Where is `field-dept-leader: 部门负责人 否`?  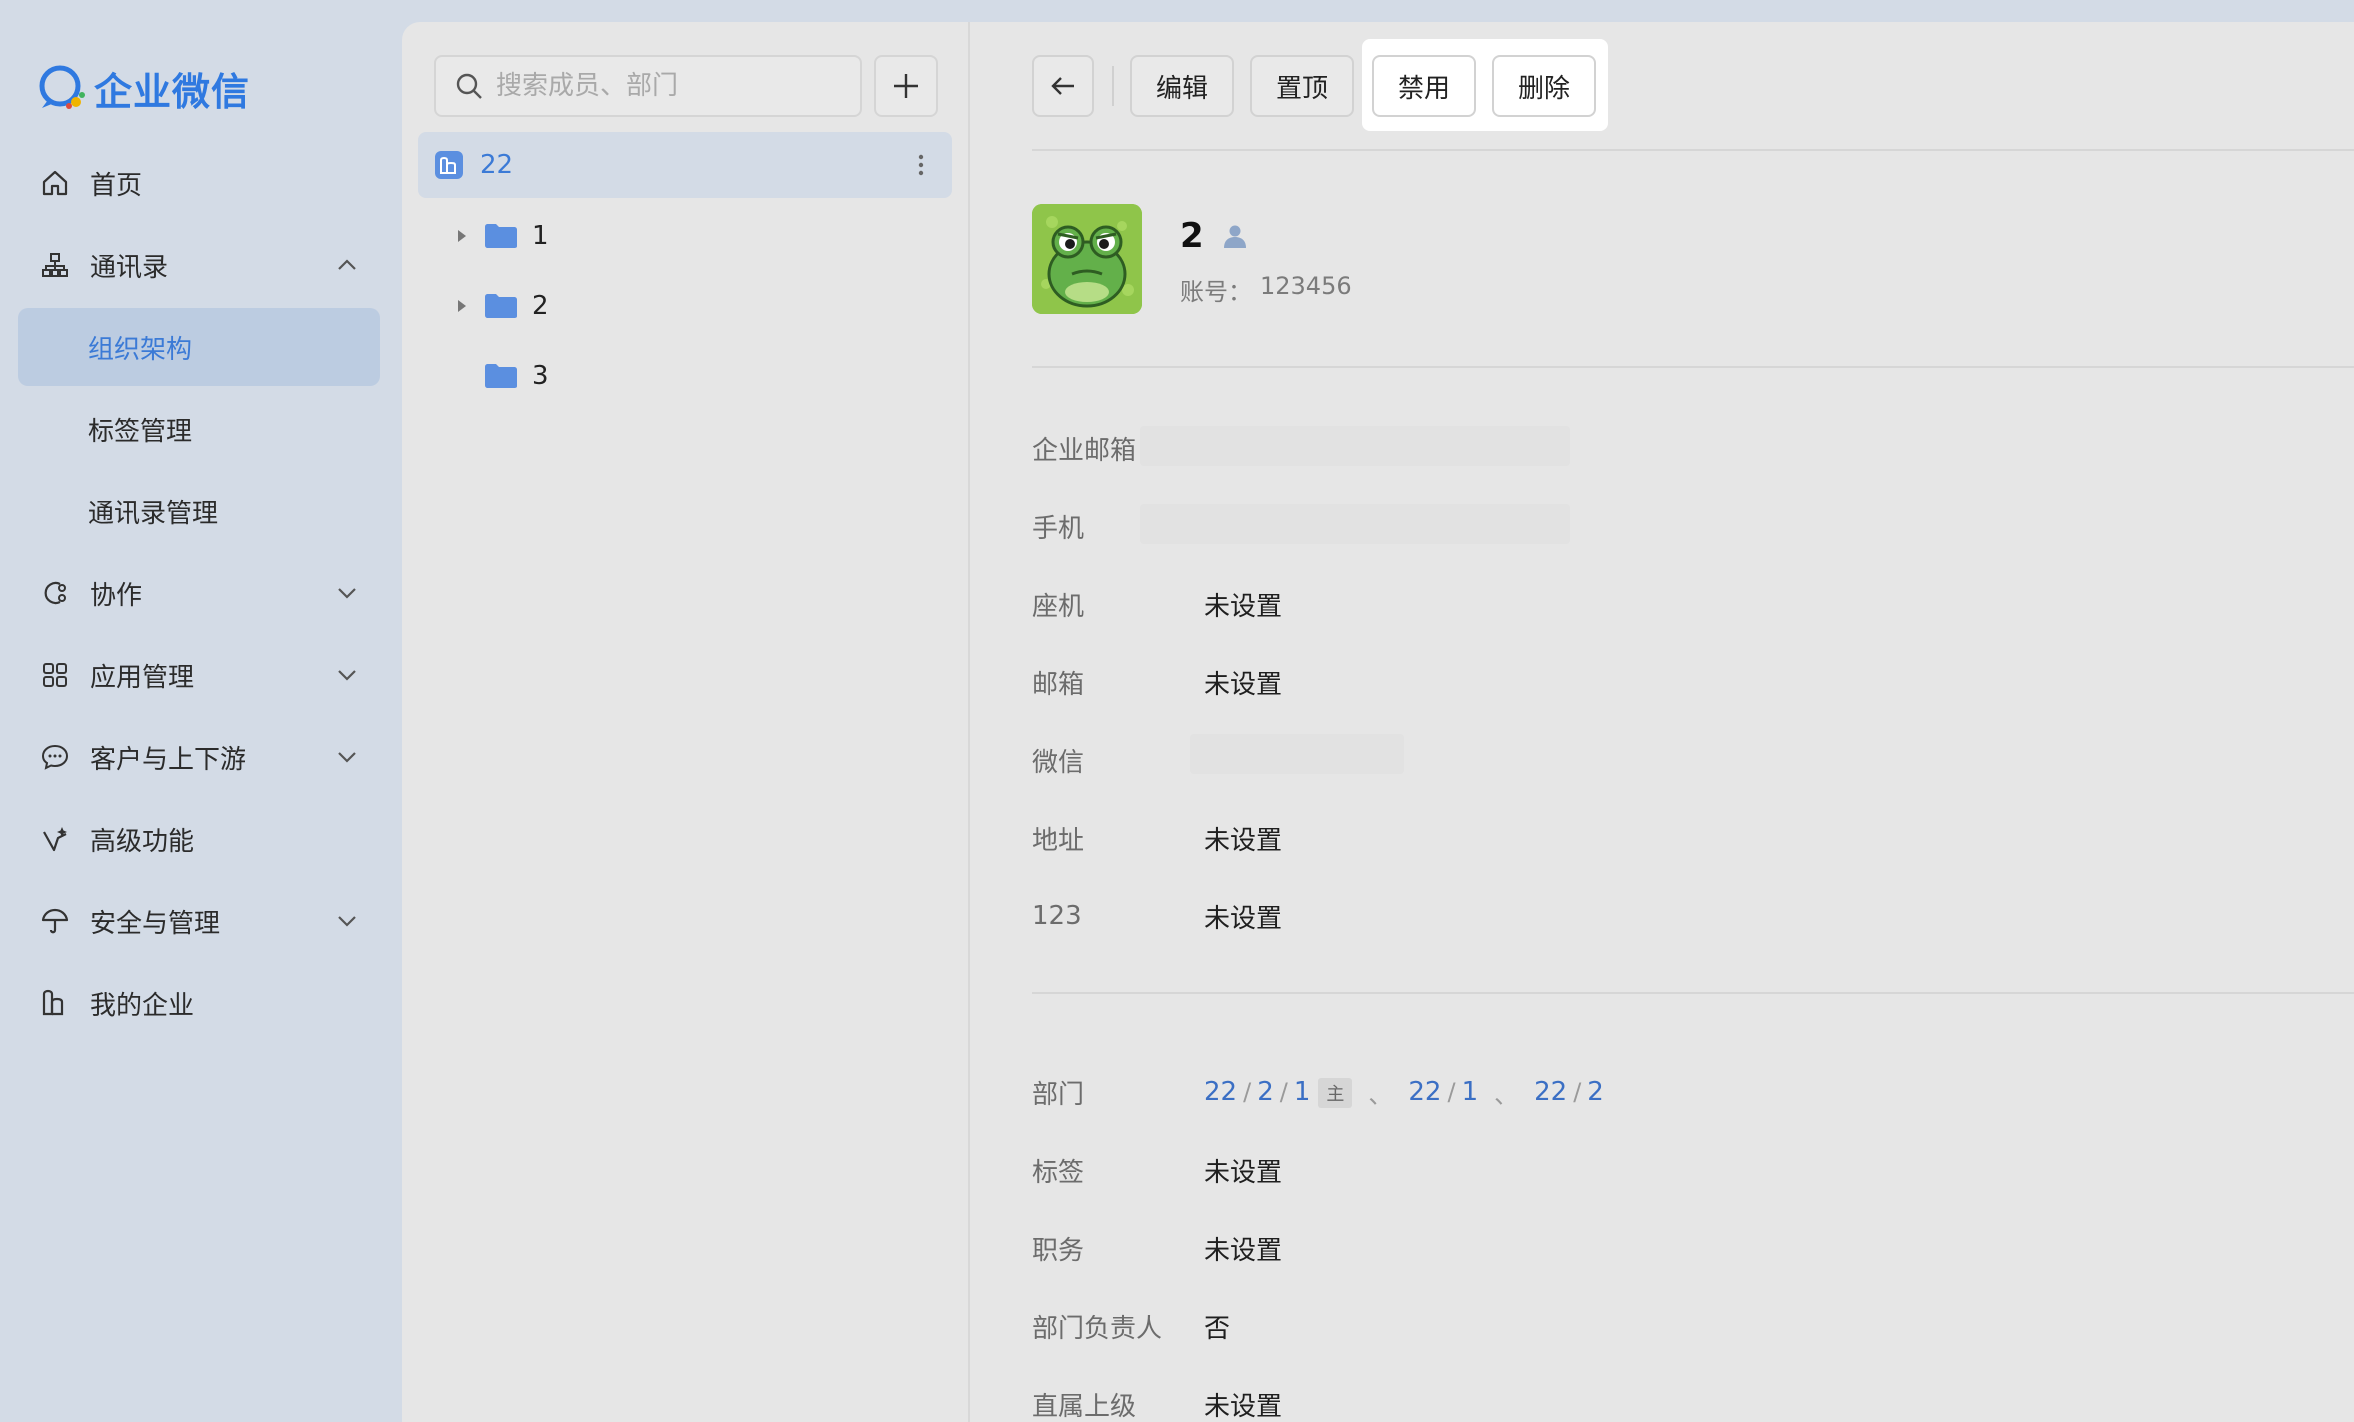
field-dept-leader: 部门负责人 否 is located at coordinates (1131, 1326).